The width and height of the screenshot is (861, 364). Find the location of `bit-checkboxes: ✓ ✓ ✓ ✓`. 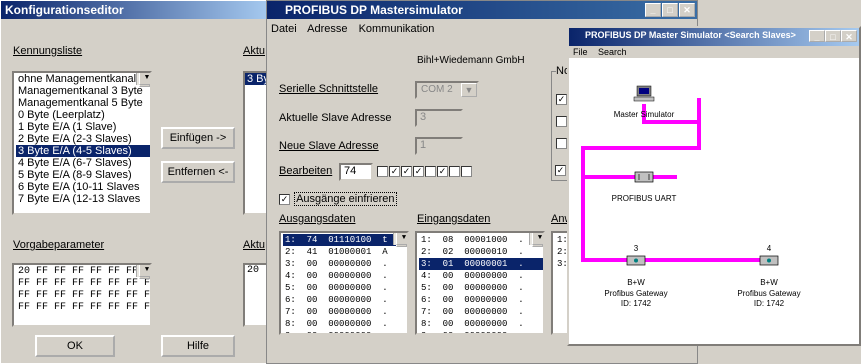

bit-checkboxes: ✓ ✓ ✓ ✓ is located at coordinates (425, 171).